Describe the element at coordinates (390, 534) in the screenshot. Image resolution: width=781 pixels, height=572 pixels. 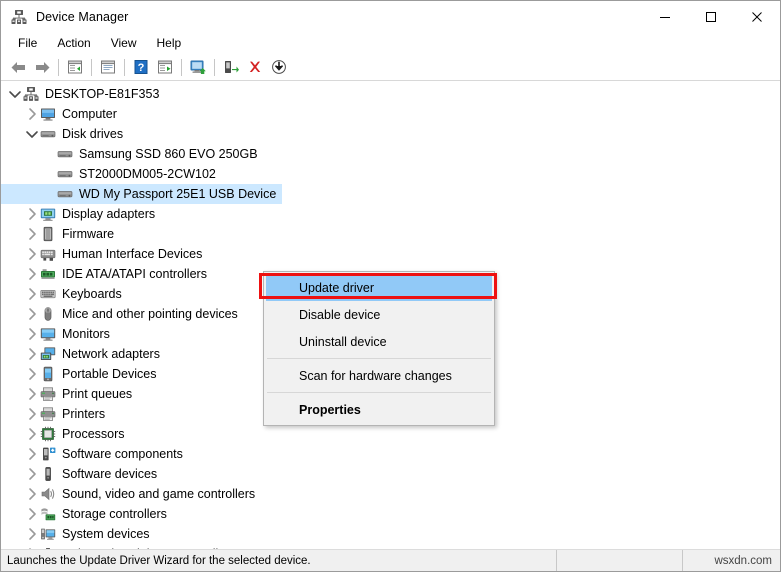
I see `tree-node-system-devices: System devices` at that location.